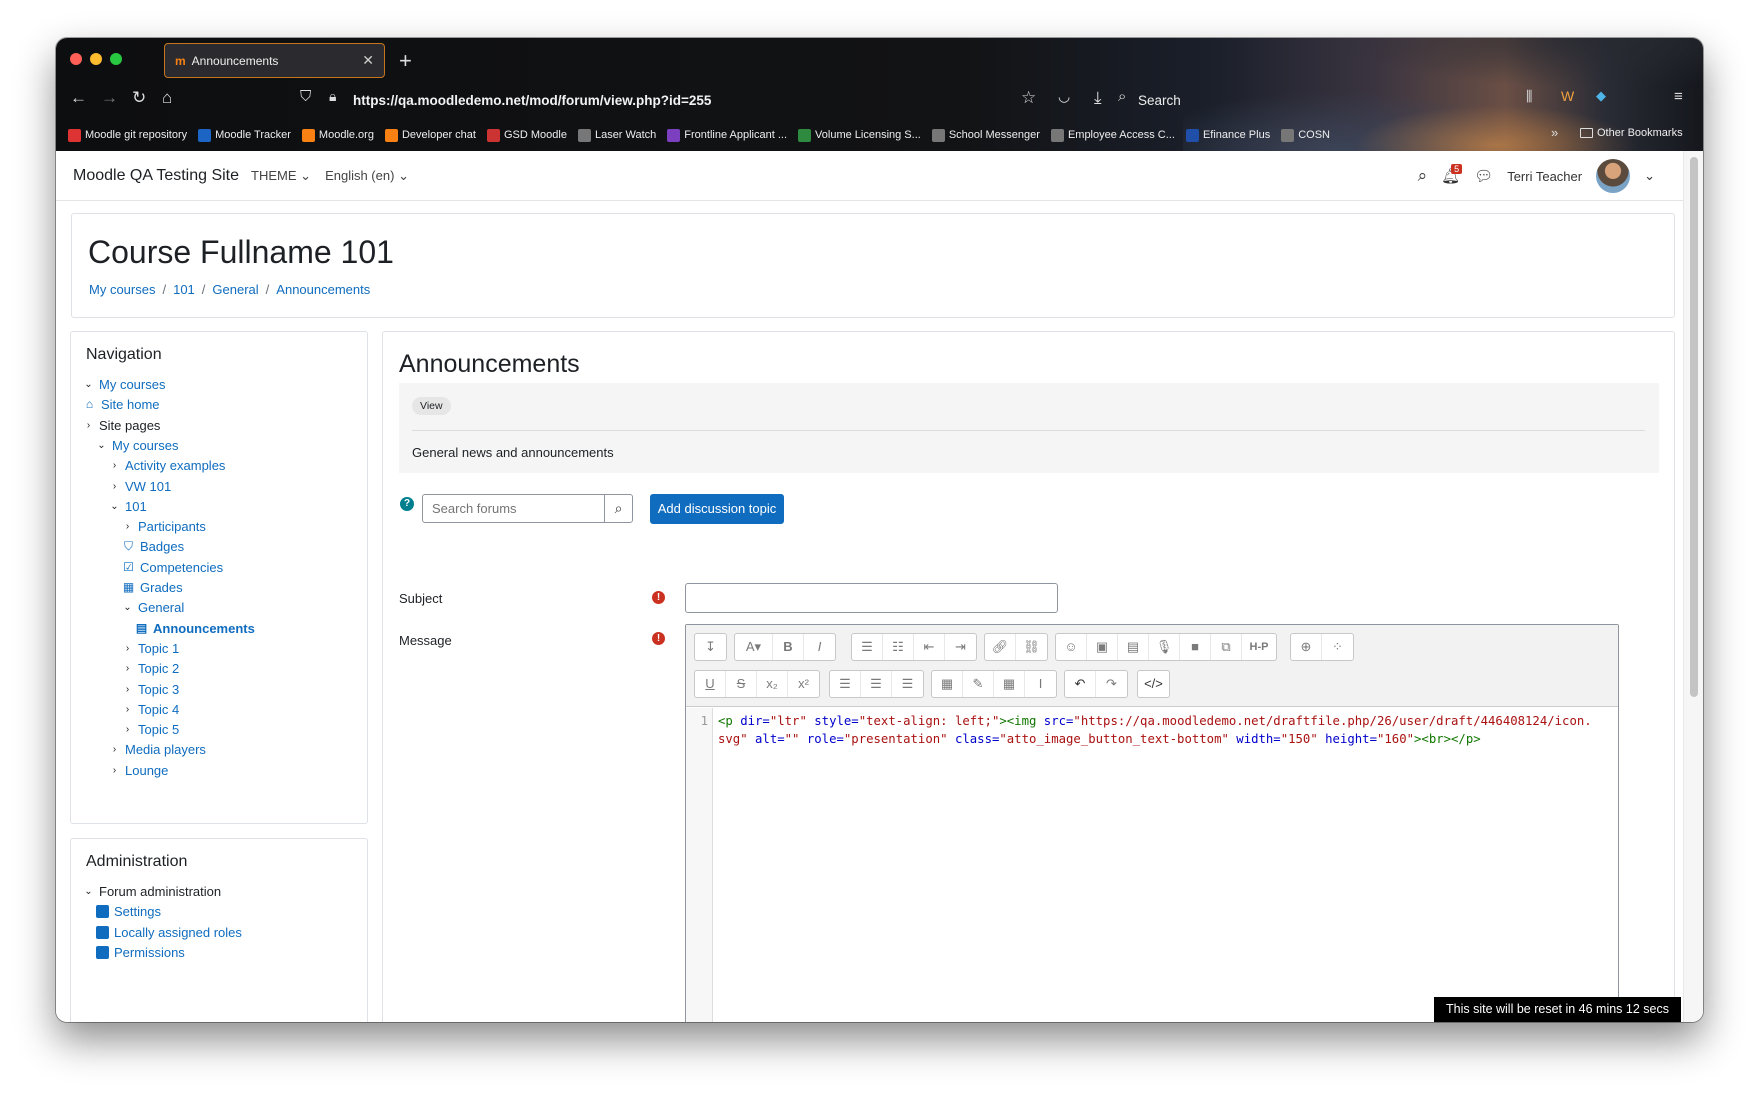 Image resolution: width=1759 pixels, height=1096 pixels. I want to click on tree-item: ⌄ Forum administration, so click(152, 891).